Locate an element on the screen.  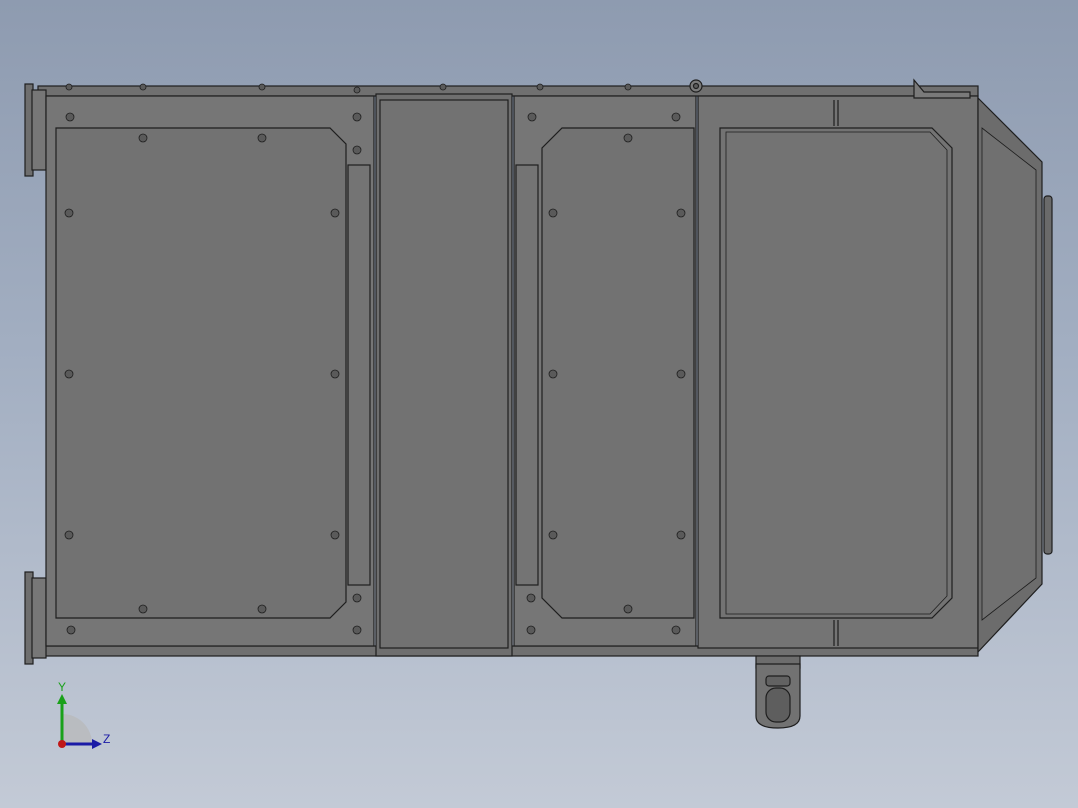
section-1-side-strip is located at coordinates (359, 375).